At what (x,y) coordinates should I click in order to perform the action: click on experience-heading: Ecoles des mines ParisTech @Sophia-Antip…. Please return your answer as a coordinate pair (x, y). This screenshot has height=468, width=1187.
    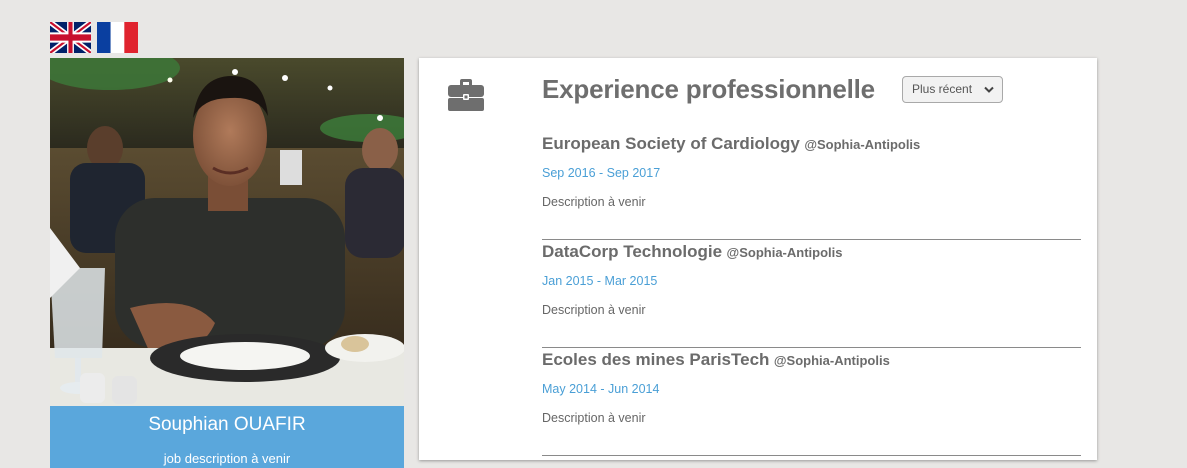
    Looking at the image, I should click on (716, 360).